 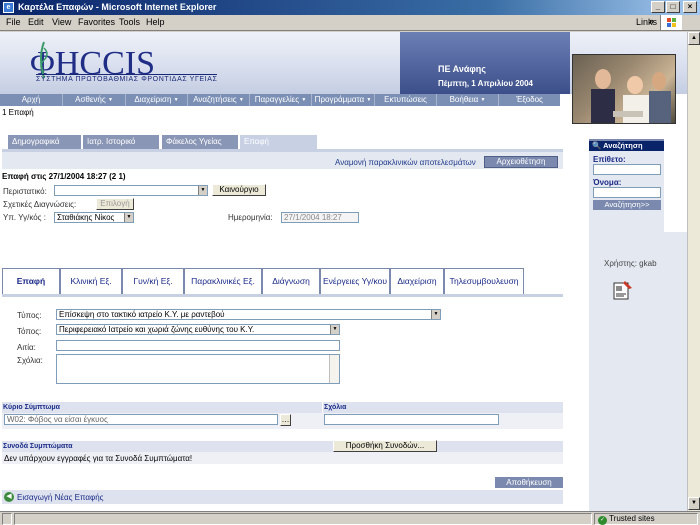 I want to click on nav-exit: Έξοδος, so click(x=529, y=100).